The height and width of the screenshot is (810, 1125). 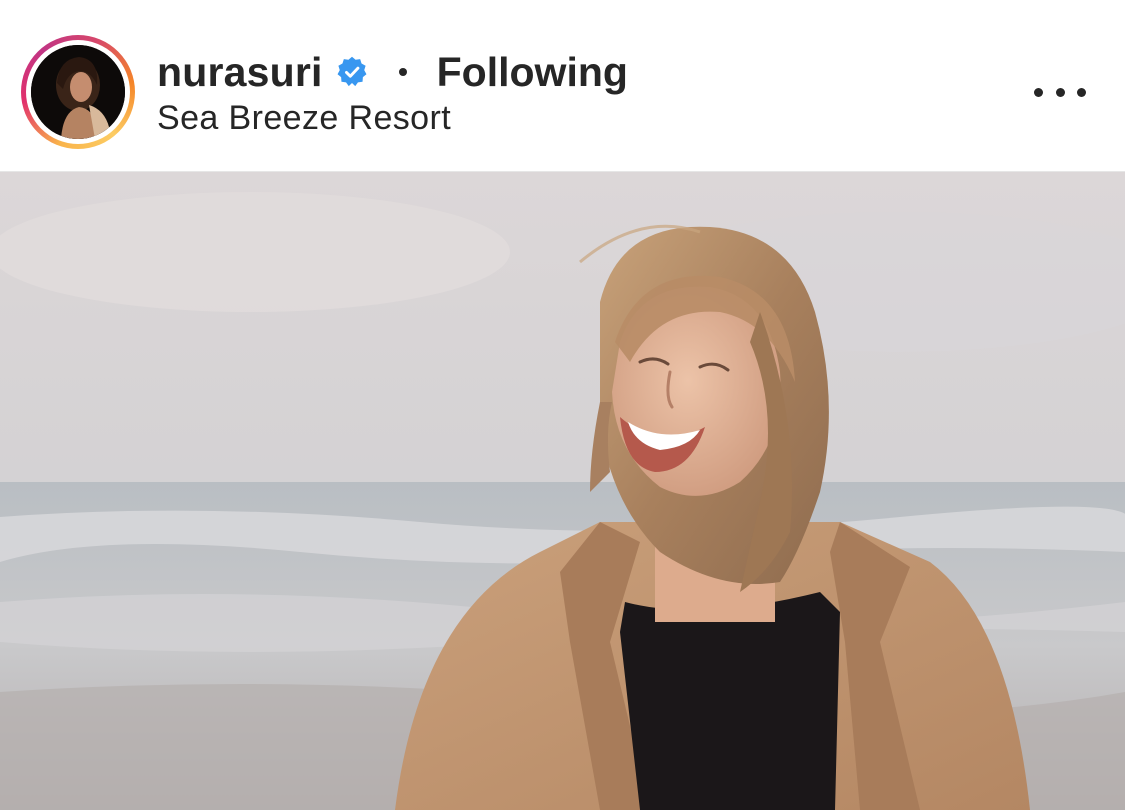 I want to click on story-ring, so click(x=78, y=92).